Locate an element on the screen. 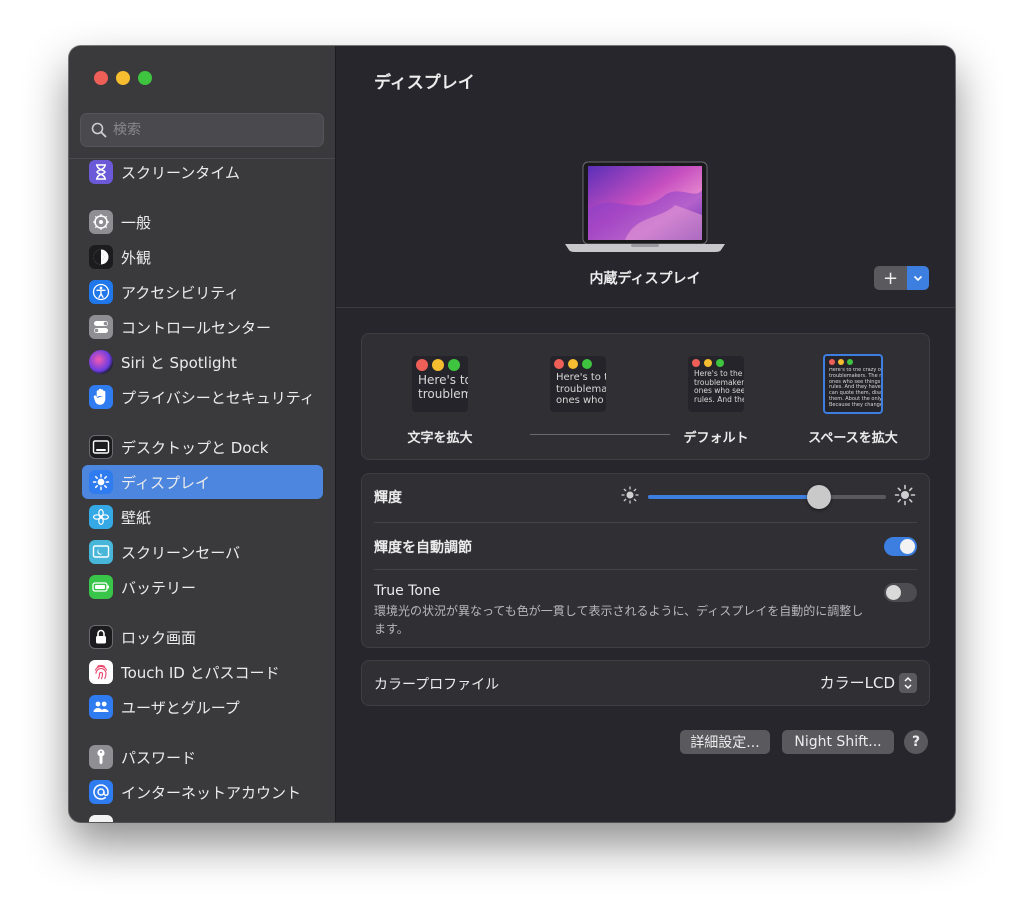 The height and width of the screenshot is (913, 1024). sidebar-item-label: ロック画面 is located at coordinates (159, 637).